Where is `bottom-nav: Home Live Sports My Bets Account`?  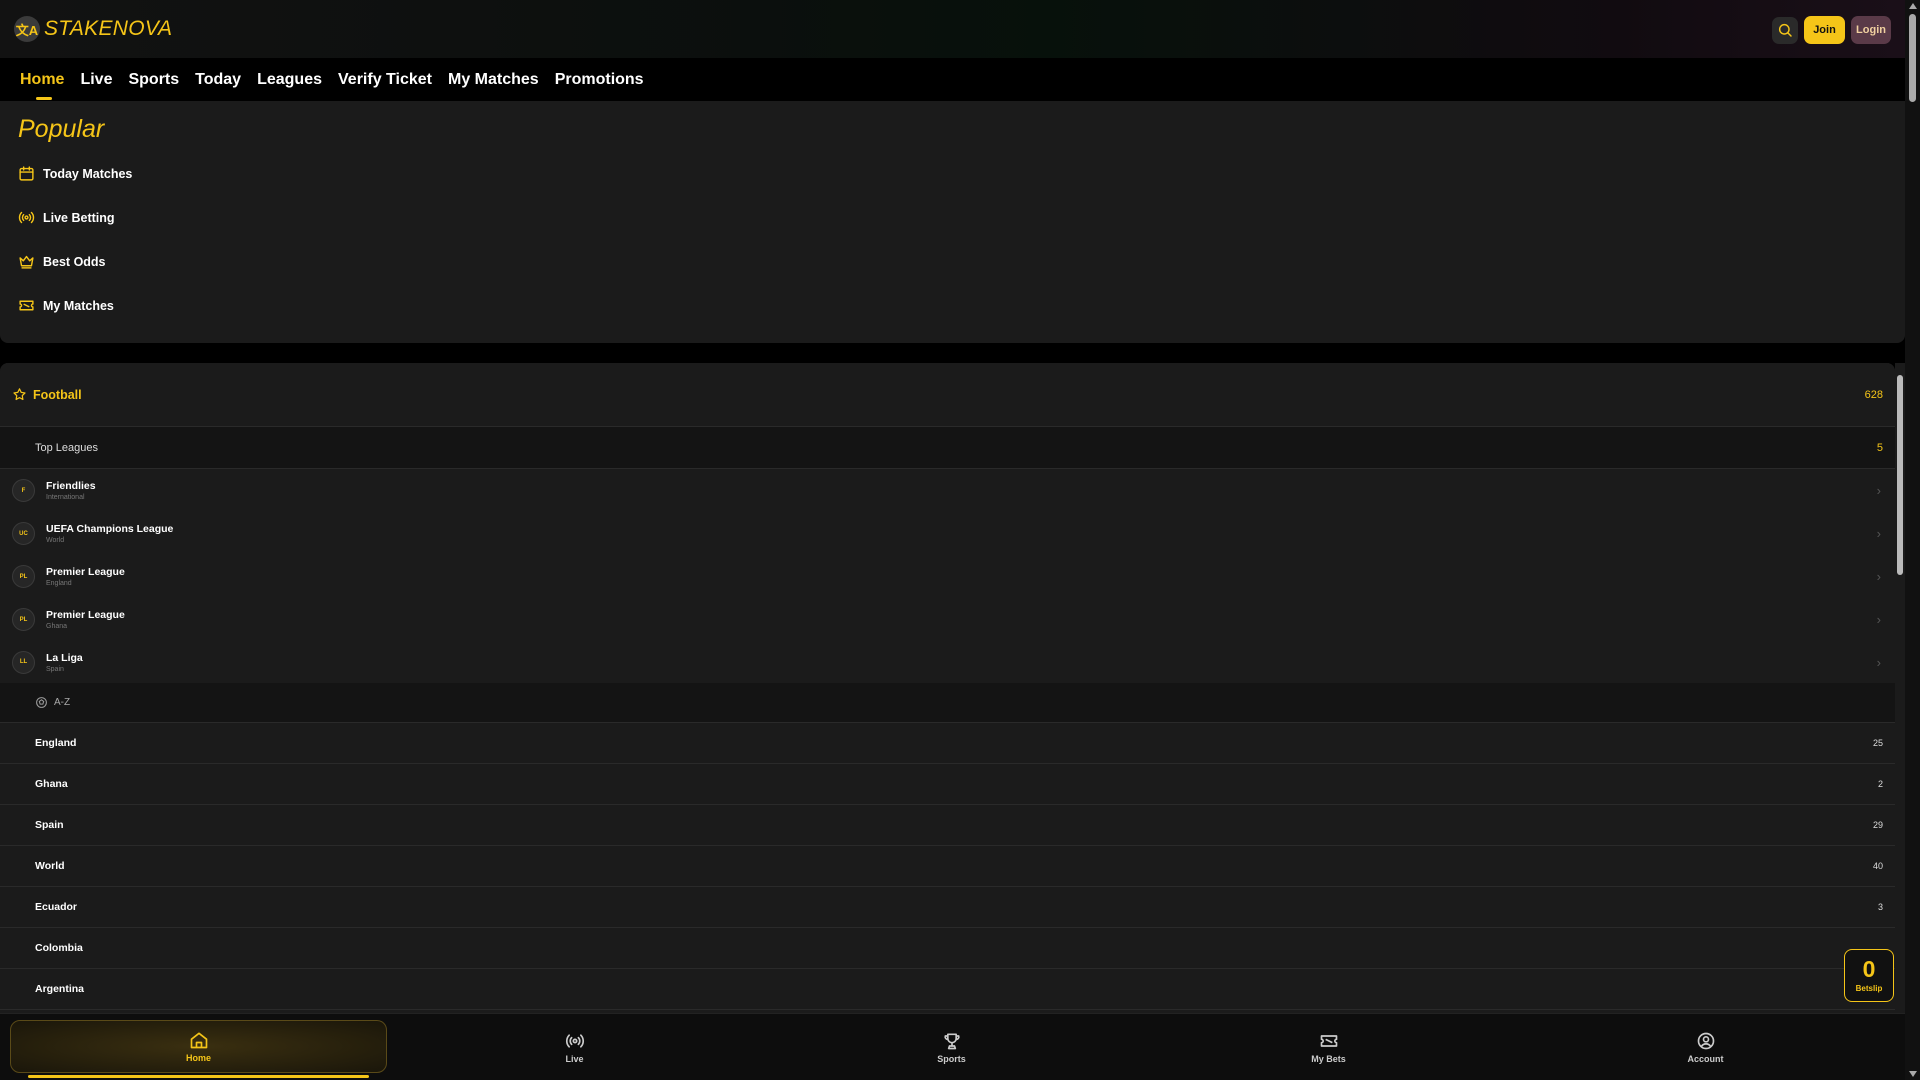
bottom-nav: Home Live Sports My Bets Account is located at coordinates (952, 1046).